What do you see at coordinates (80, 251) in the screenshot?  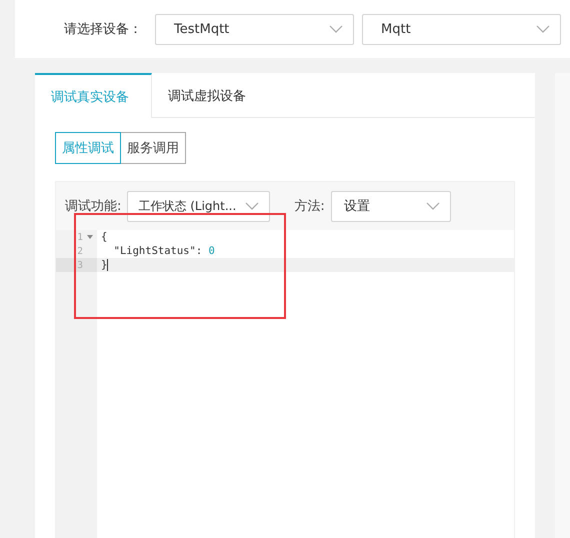 I see `line-number: 2` at bounding box center [80, 251].